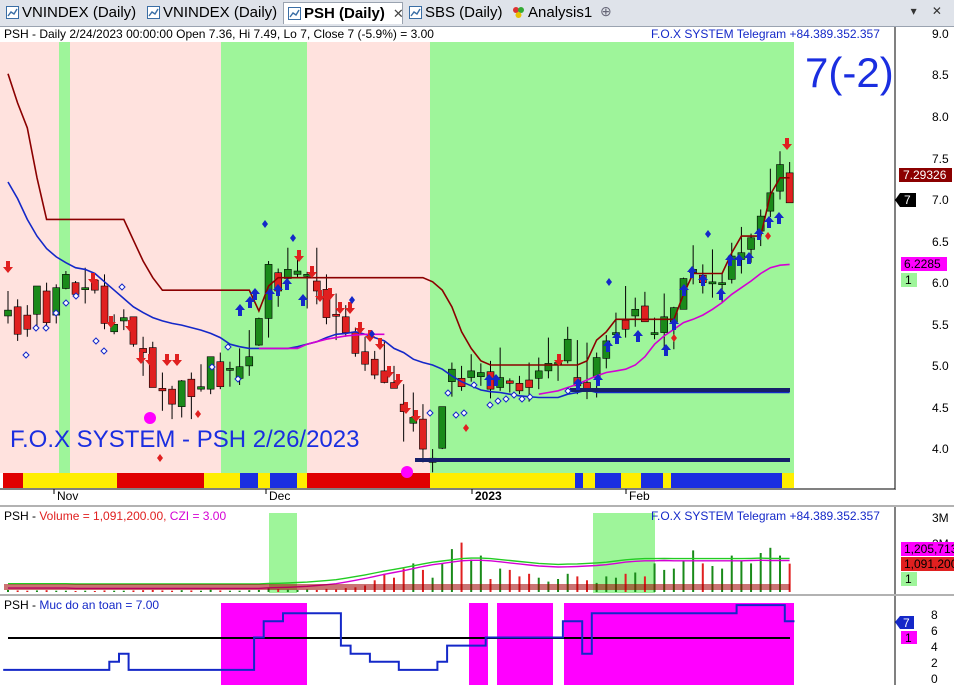  Describe the element at coordinates (925, 175) in the screenshot. I see `price-badge-maroon: 7.29326` at that location.